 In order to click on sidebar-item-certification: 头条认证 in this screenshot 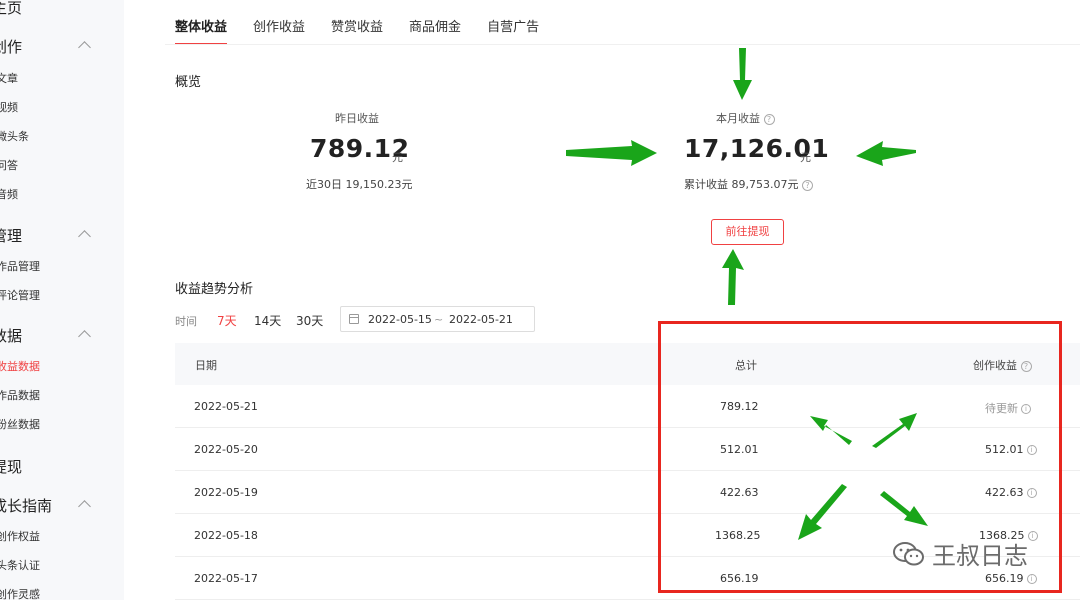, I will do `click(20, 565)`.